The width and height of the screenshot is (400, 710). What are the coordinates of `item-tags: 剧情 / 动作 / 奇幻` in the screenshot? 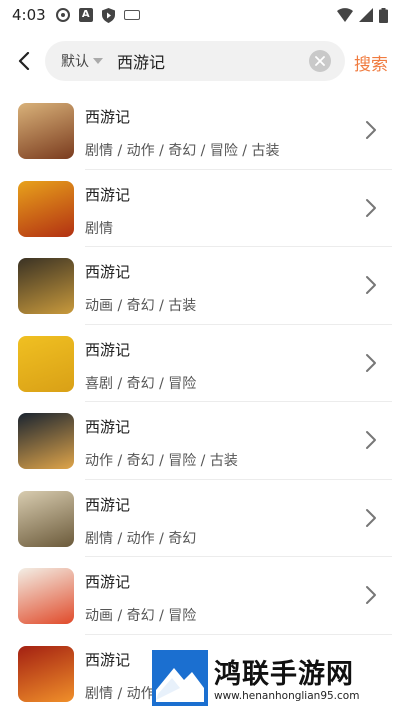 It's located at (141, 538).